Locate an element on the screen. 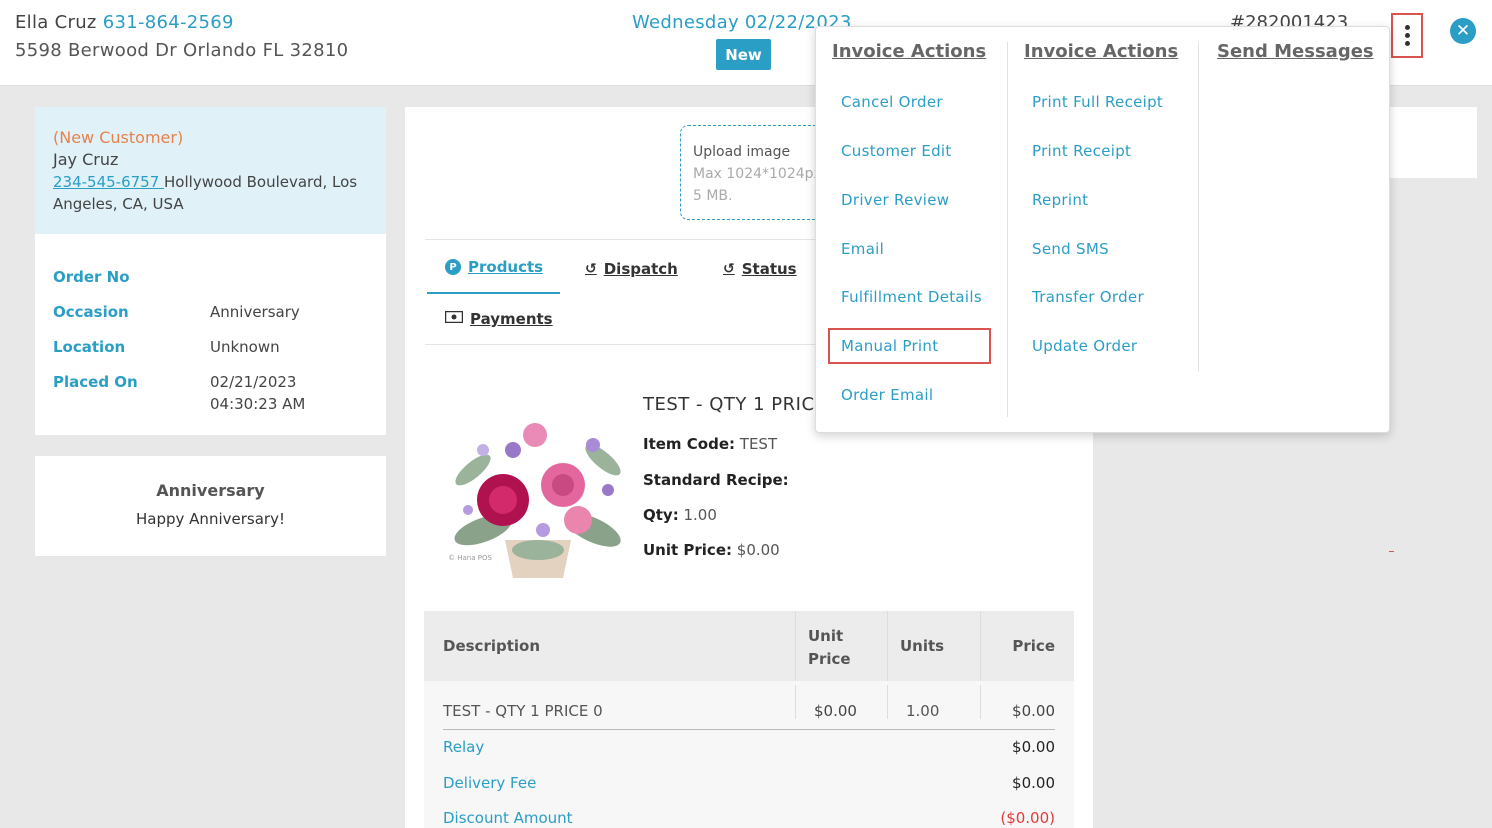 This screenshot has width=1492, height=828. unit-price-value: $0.00 is located at coordinates (758, 550).